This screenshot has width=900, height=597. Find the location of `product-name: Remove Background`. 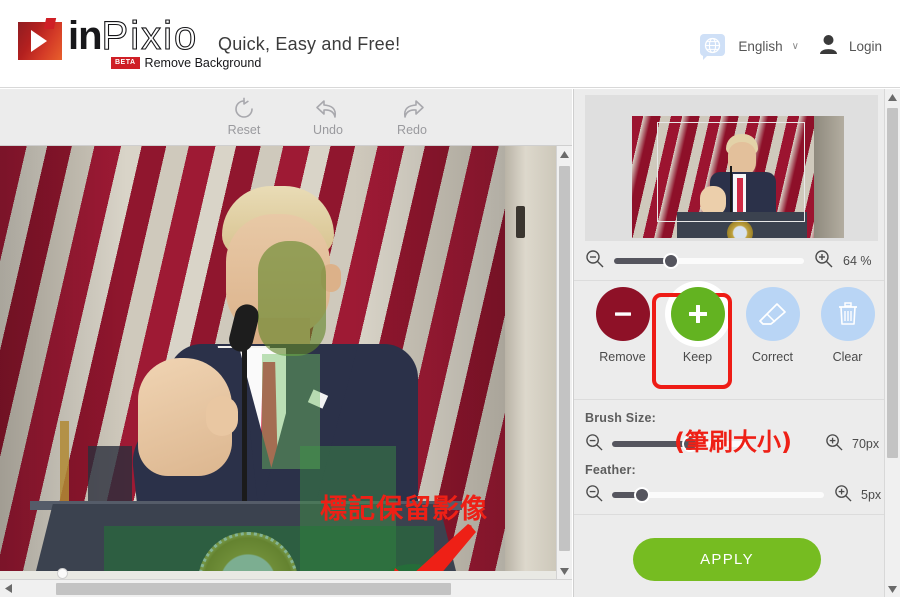

product-name: Remove Background is located at coordinates (203, 63).